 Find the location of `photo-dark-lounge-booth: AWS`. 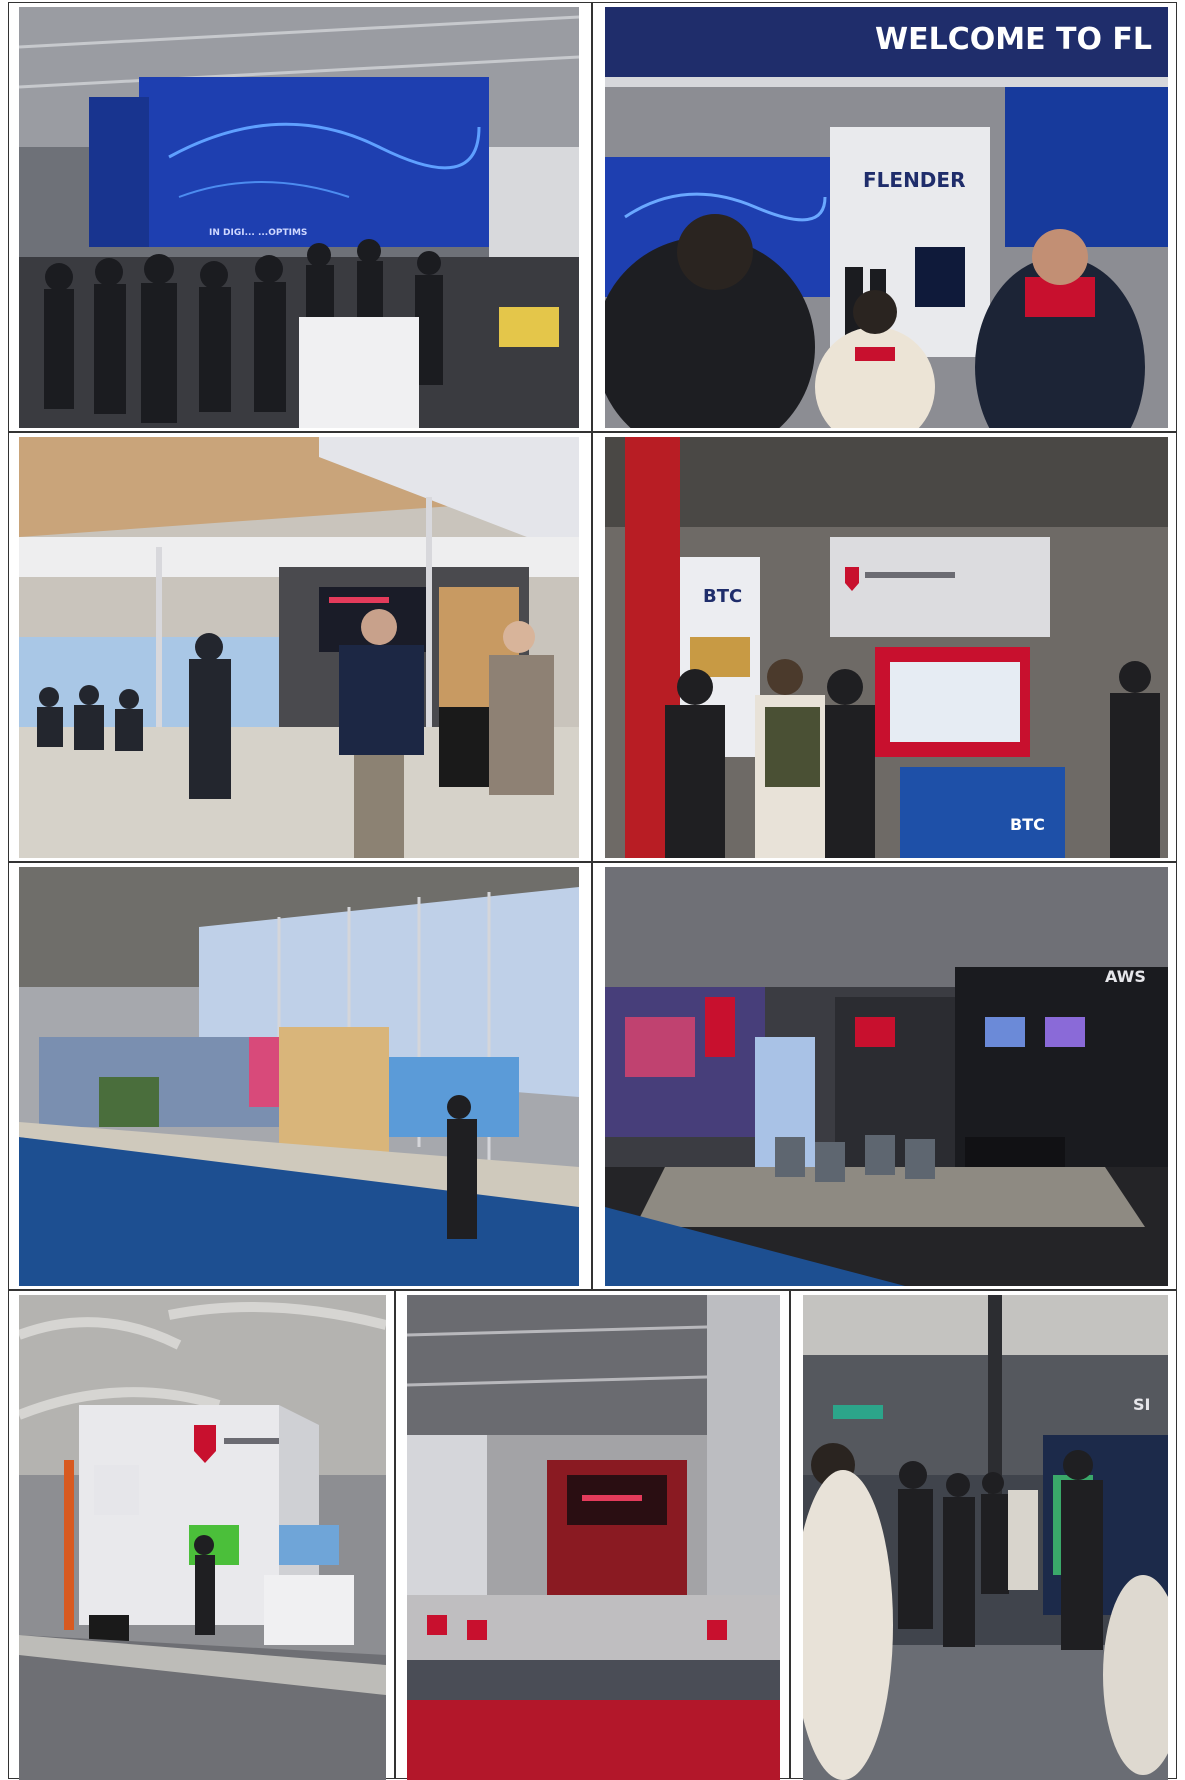

photo-dark-lounge-booth: AWS is located at coordinates (886, 1076).